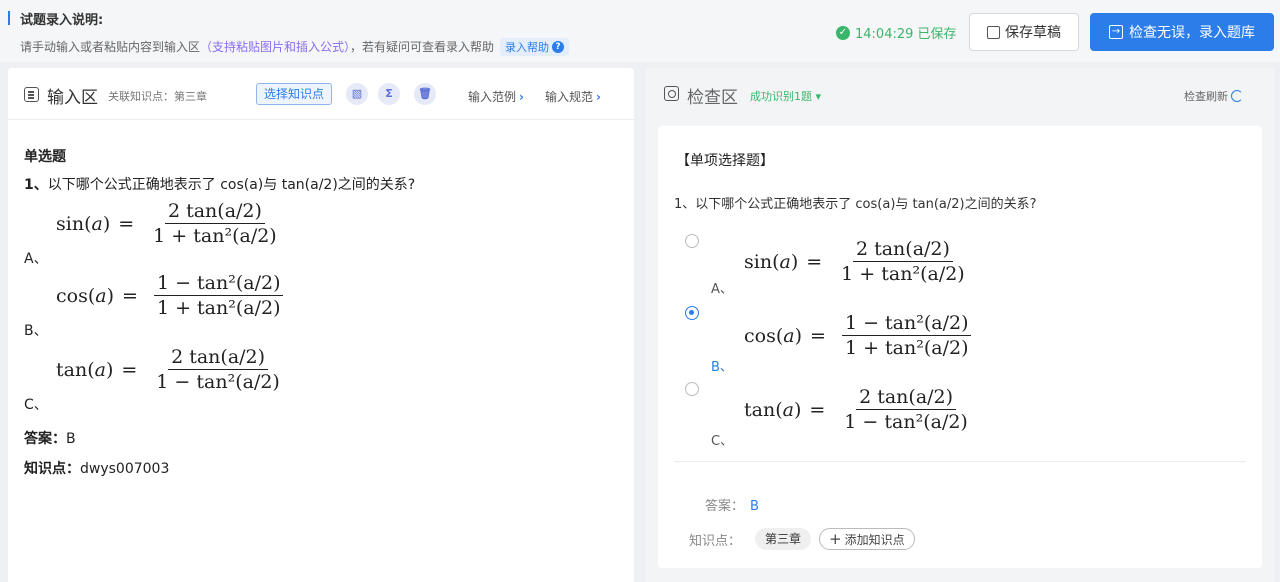 The width and height of the screenshot is (1280, 582). What do you see at coordinates (157, 96) in the screenshot?
I see `related-knowledge-point: 关联知识点：第三章` at bounding box center [157, 96].